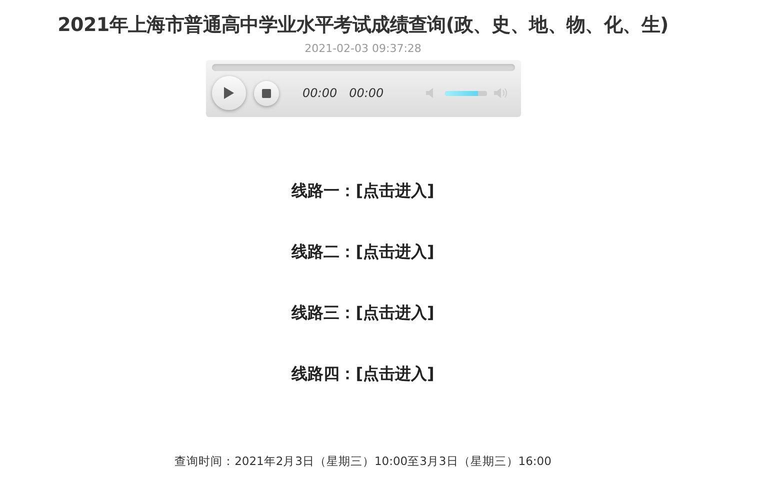 The image size is (774, 502). I want to click on query-time-note: 查询时间：2021年2月3日（星期三）10:00至3月3日（星期三）16:00, so click(363, 461).